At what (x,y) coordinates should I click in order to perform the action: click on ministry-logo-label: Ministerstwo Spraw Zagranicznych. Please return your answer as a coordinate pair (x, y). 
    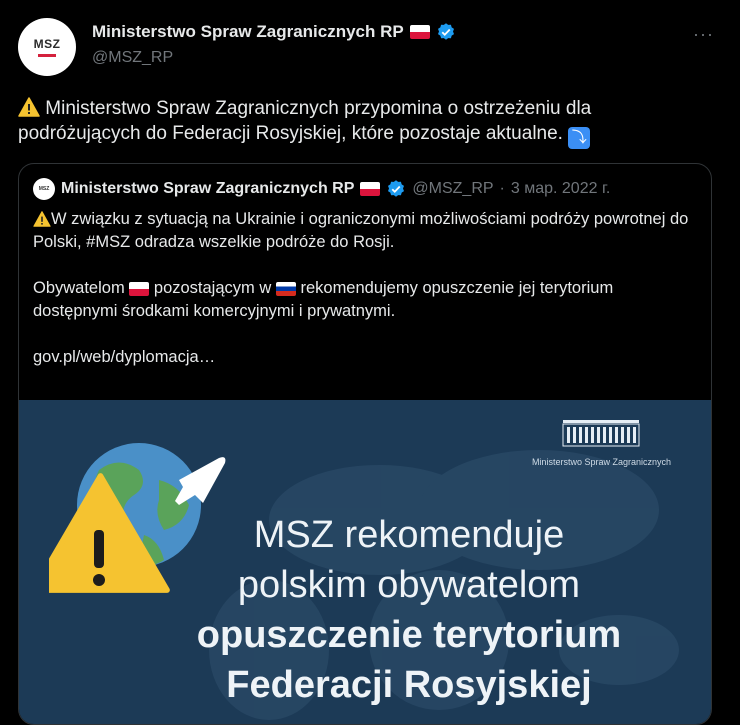
    Looking at the image, I should click on (601, 462).